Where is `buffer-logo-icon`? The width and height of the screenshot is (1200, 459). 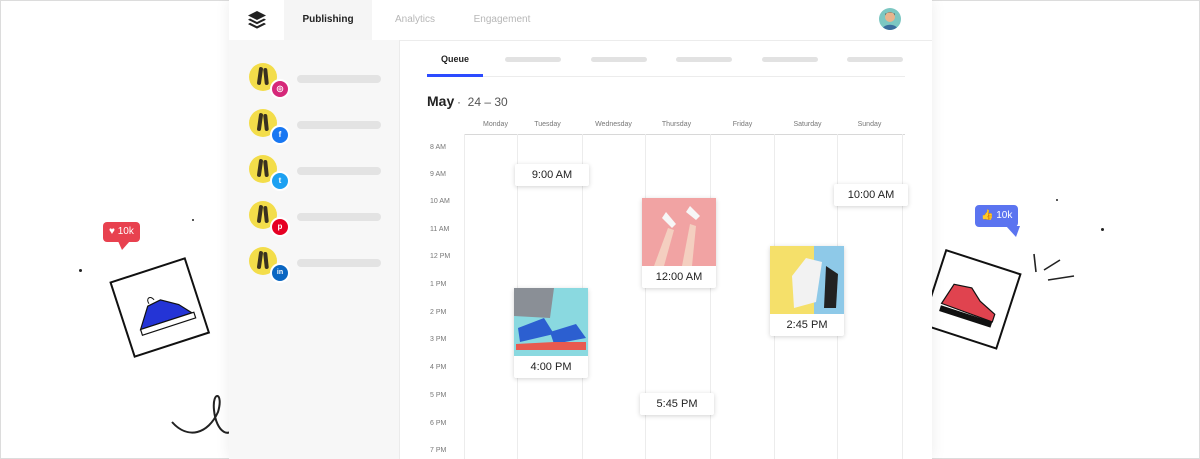
buffer-logo-icon is located at coordinates (257, 20).